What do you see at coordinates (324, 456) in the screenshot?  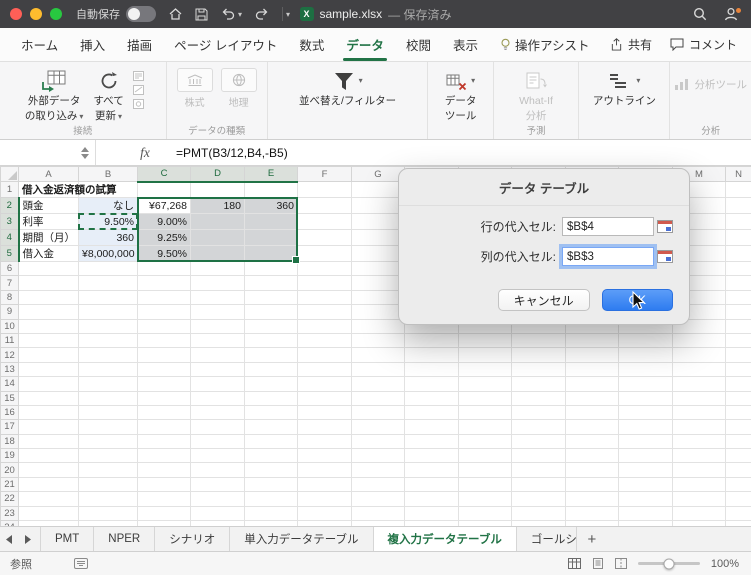 I see `cell-F19` at bounding box center [324, 456].